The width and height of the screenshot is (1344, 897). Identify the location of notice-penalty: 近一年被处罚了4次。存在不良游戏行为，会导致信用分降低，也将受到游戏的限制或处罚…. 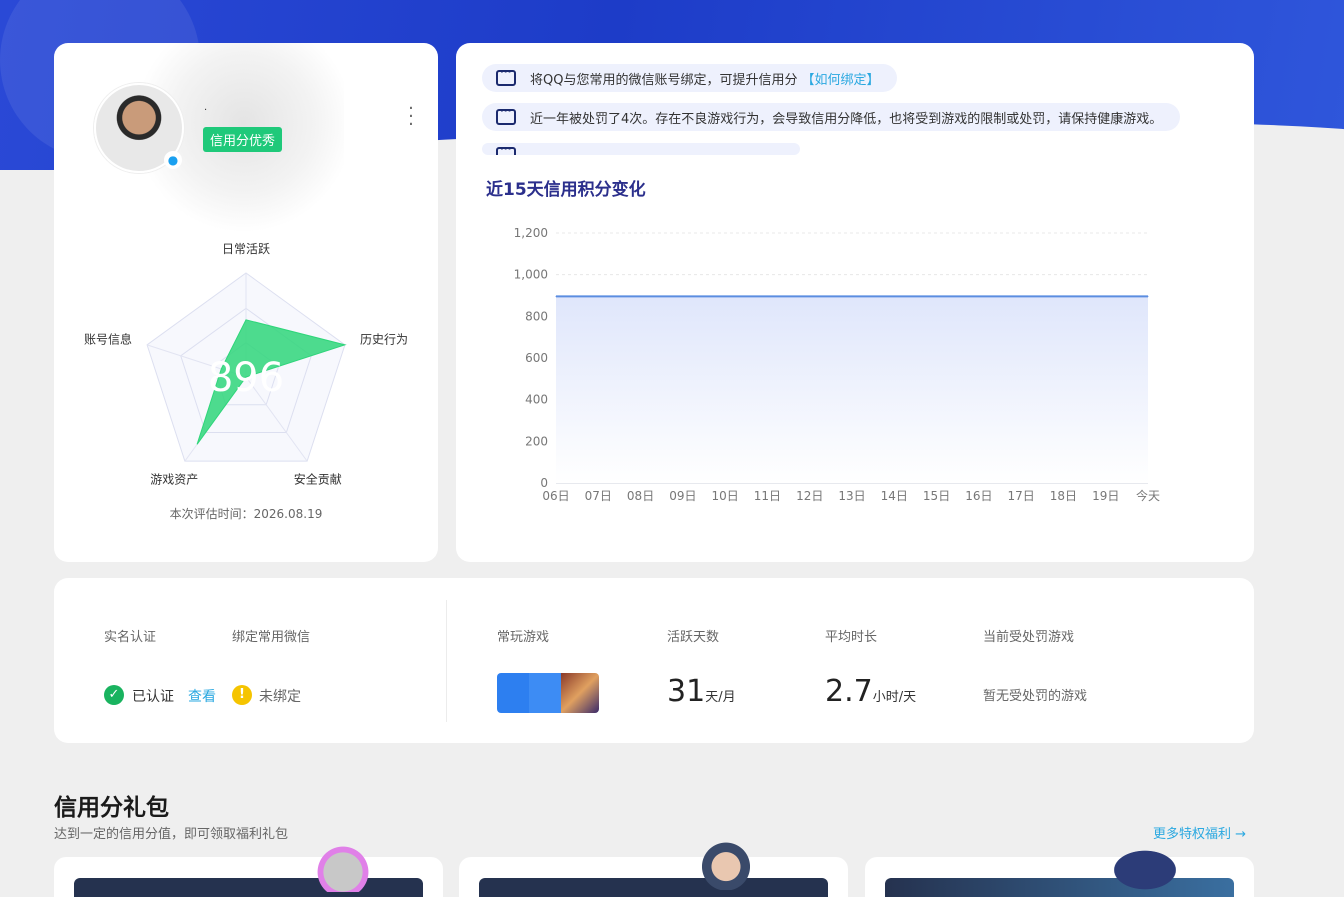
(831, 117).